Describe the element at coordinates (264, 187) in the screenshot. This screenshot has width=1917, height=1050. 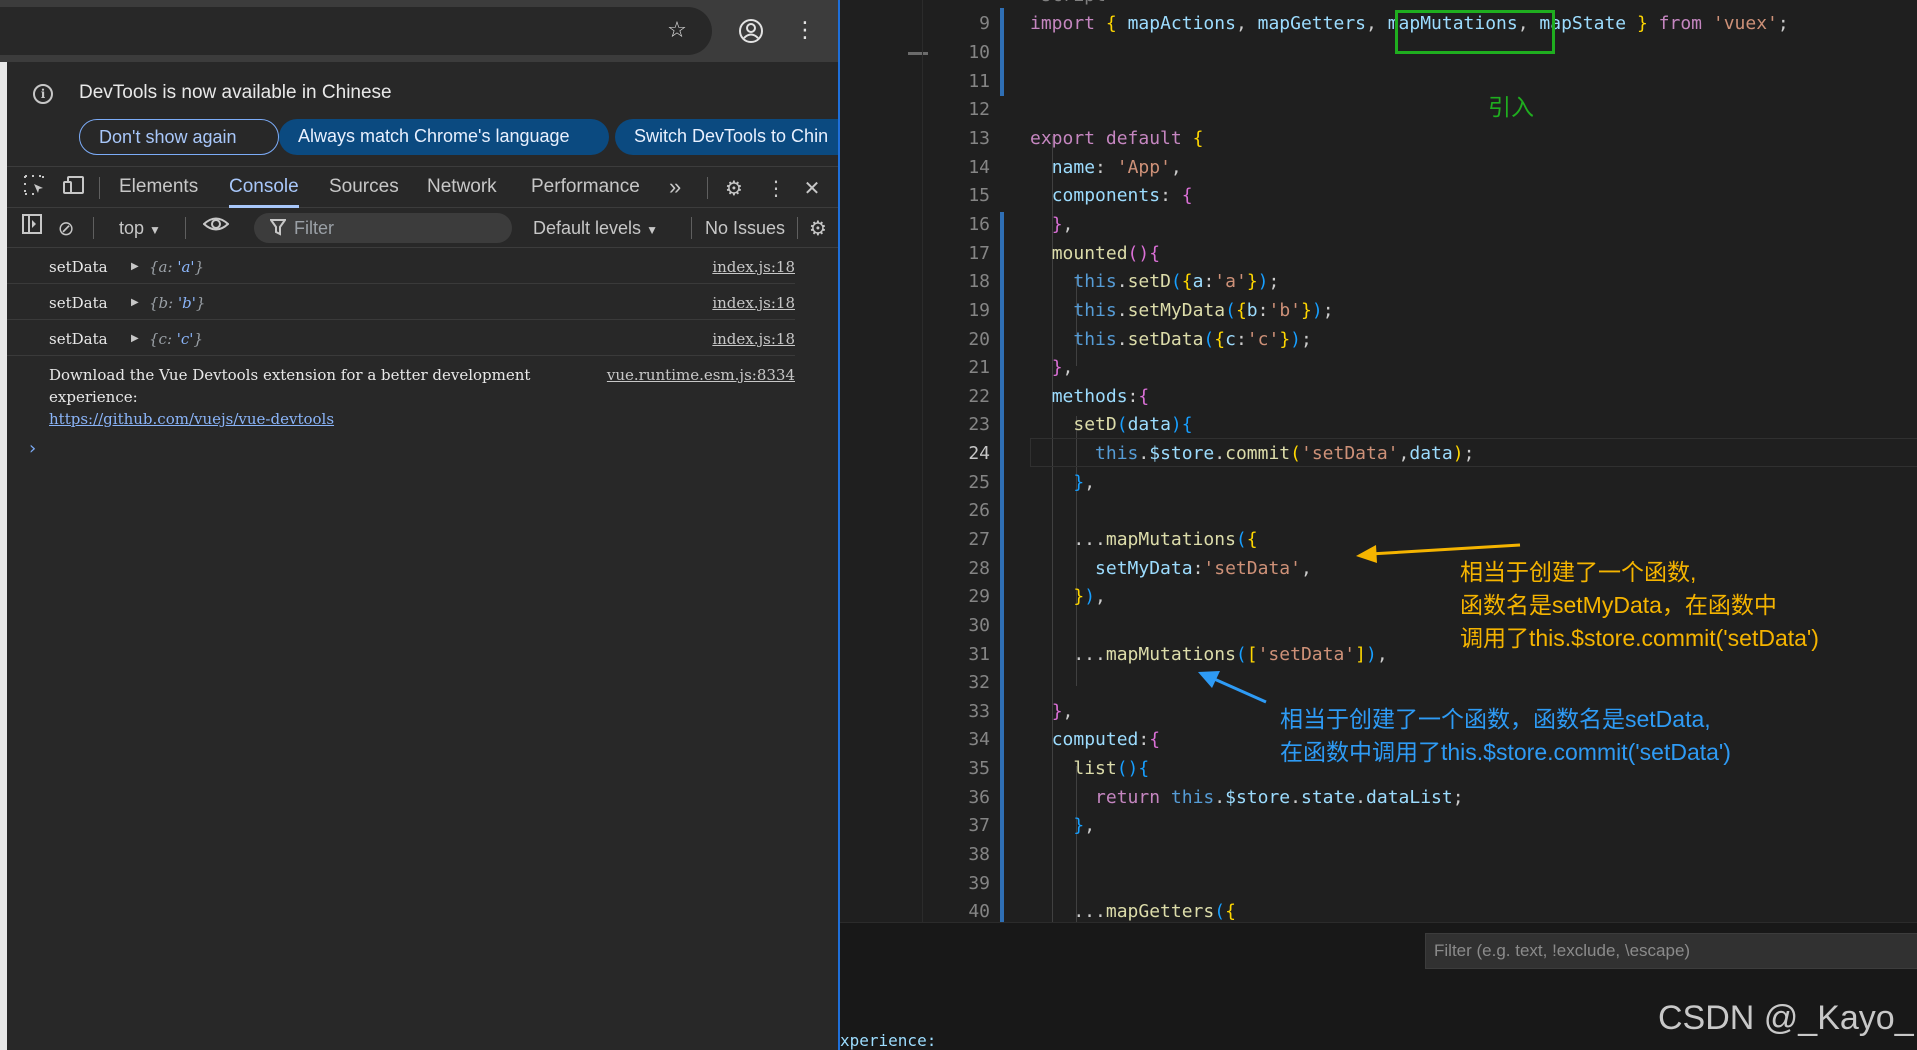
I see `tab-console: Console` at that location.